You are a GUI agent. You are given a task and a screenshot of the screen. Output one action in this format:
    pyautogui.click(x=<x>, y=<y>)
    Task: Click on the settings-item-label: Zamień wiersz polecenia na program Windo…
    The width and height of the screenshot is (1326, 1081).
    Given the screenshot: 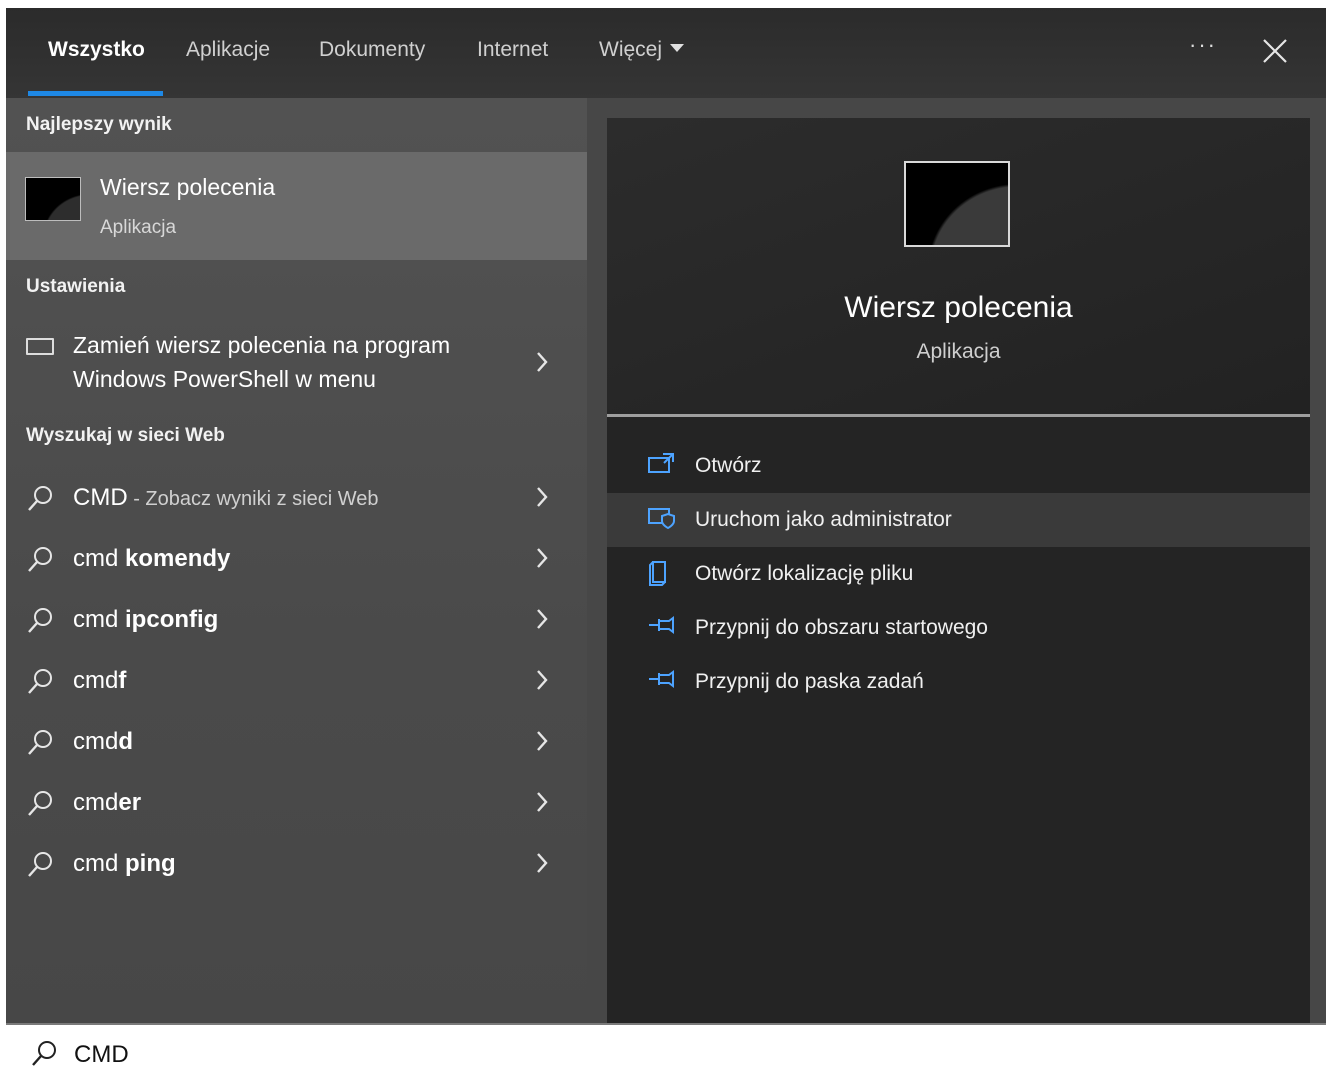 What is the action you would take?
    pyautogui.click(x=293, y=362)
    